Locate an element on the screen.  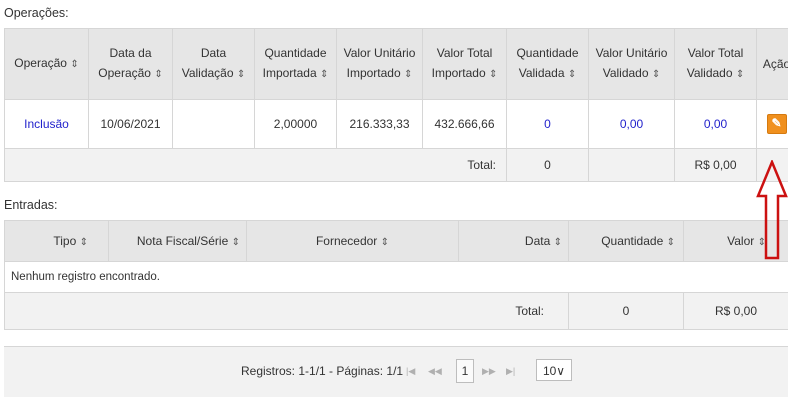
empty-message: Nenhum registro encontrado. is located at coordinates (396, 277).